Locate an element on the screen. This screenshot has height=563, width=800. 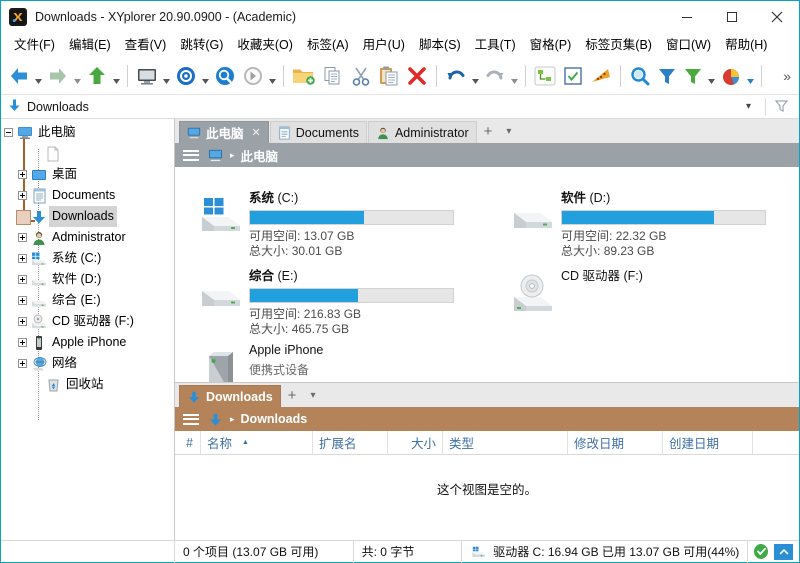
color-filter-icon is located at coordinates (601, 76).